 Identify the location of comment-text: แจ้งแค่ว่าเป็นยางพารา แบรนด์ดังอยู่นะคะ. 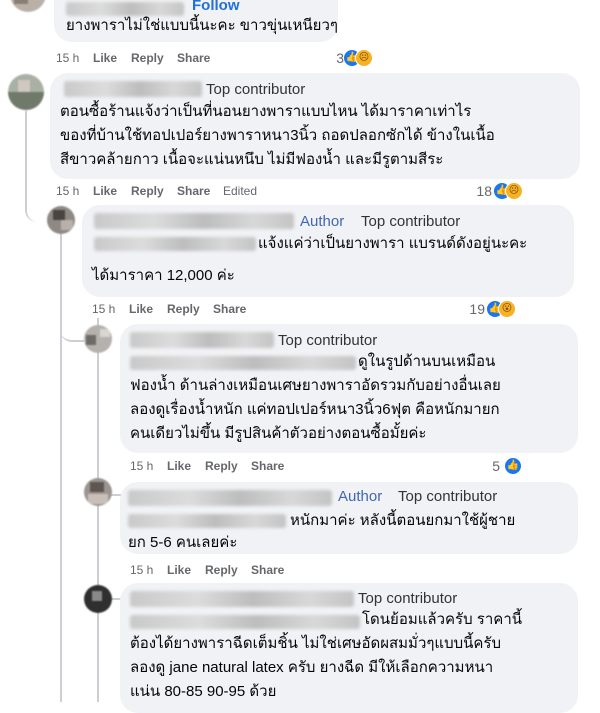
(393, 243).